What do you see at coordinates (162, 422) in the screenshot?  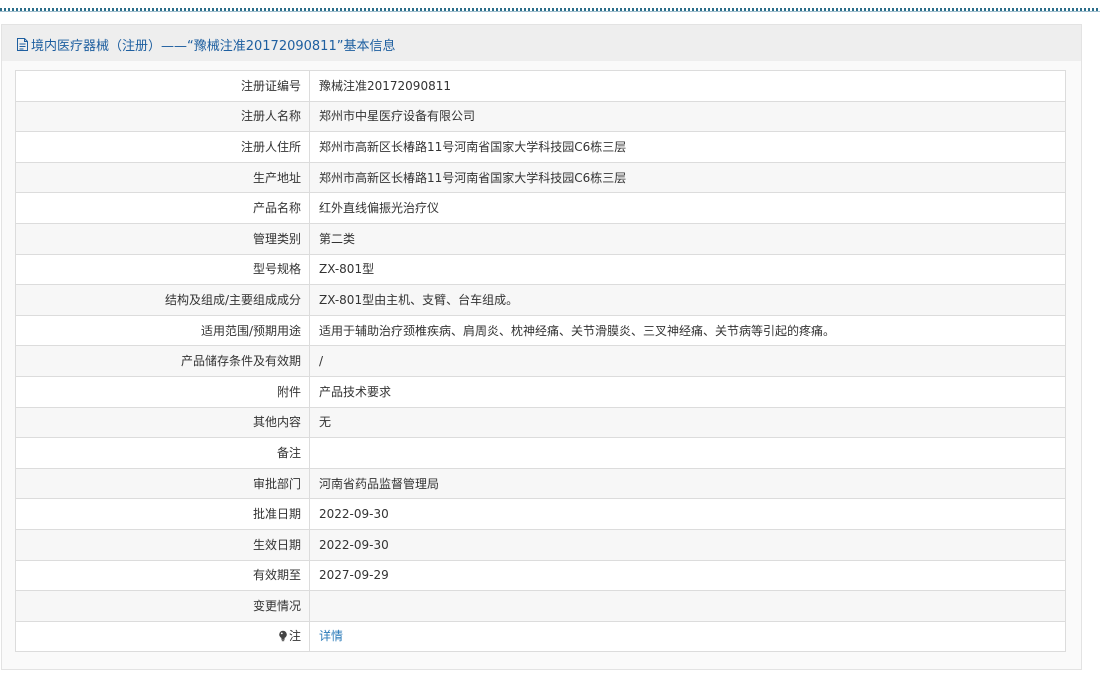 I see `row-label: 其他内容` at bounding box center [162, 422].